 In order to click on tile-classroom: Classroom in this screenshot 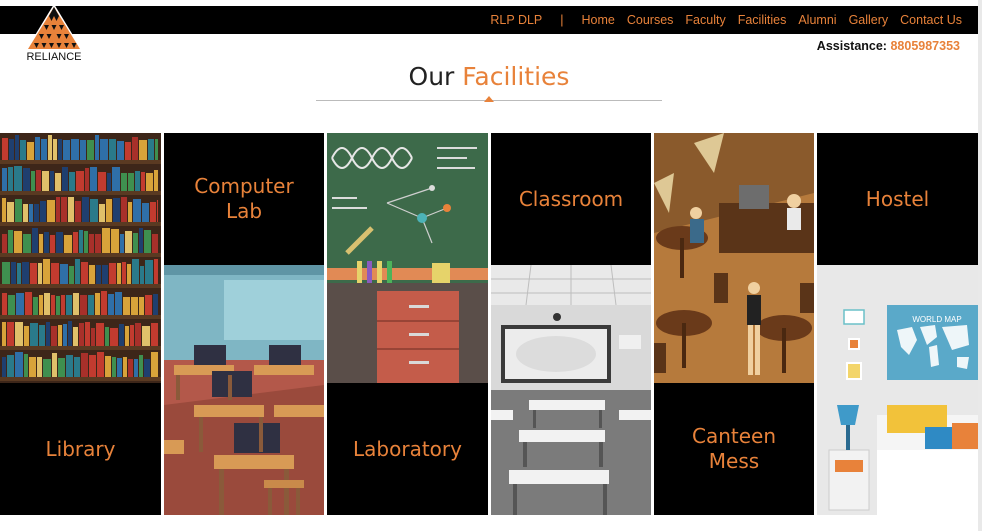, I will do `click(571, 199)`.